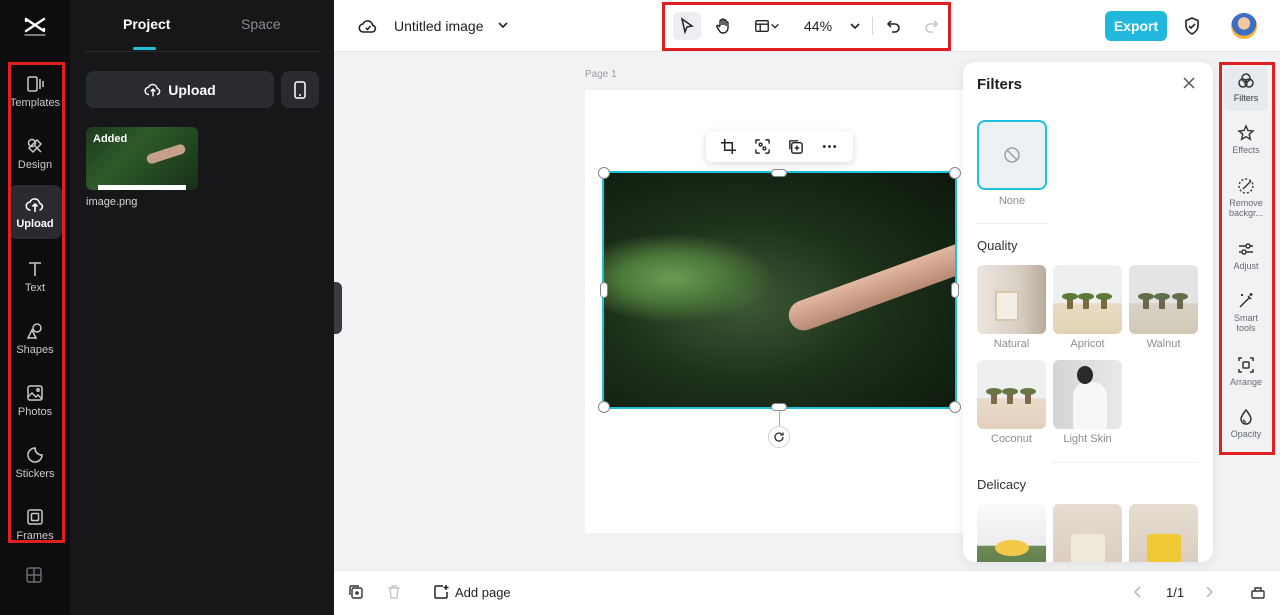  Describe the element at coordinates (146, 24) in the screenshot. I see `tab-project: Project` at that location.